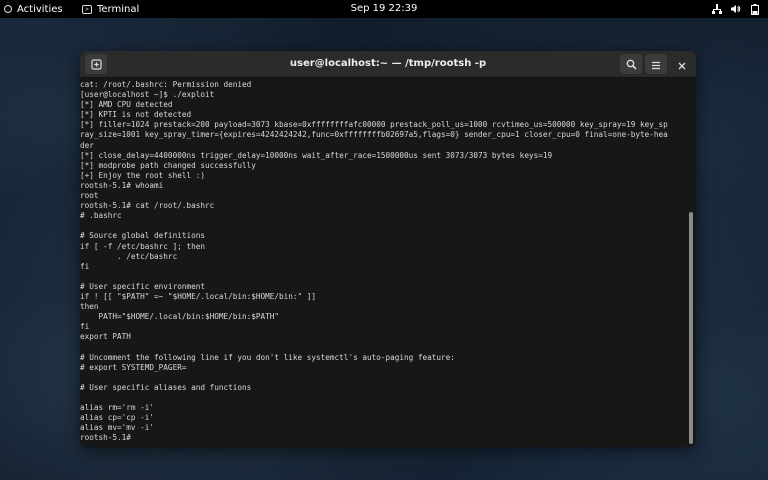 This screenshot has width=768, height=480. Describe the element at coordinates (142, 236) in the screenshot. I see `terminal-line: # Source global definitions` at that location.